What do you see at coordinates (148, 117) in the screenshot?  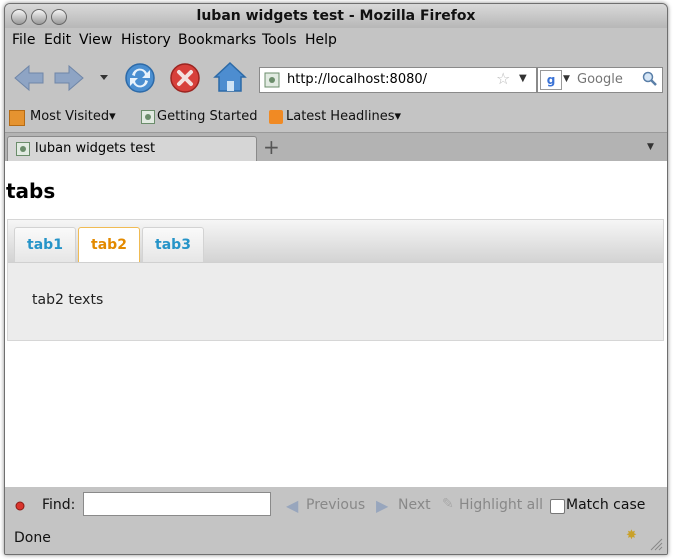 I see `getting-started-icon` at bounding box center [148, 117].